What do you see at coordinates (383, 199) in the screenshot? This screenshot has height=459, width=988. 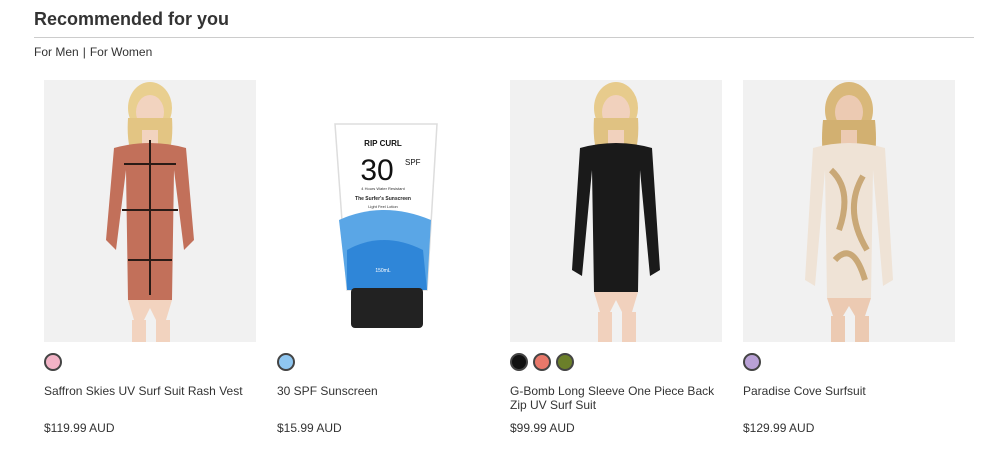 I see `sunscreen-tagline-text: The Surfer's Sunscreen` at bounding box center [383, 199].